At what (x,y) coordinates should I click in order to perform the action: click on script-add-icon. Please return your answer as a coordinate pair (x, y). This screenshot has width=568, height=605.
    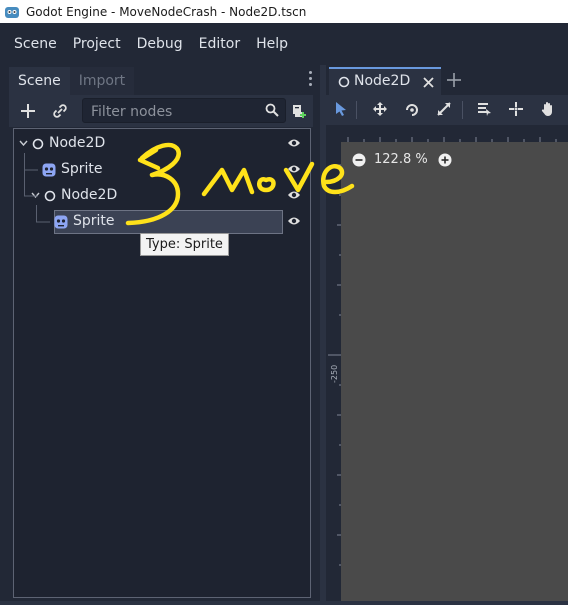
    Looking at the image, I should click on (299, 111).